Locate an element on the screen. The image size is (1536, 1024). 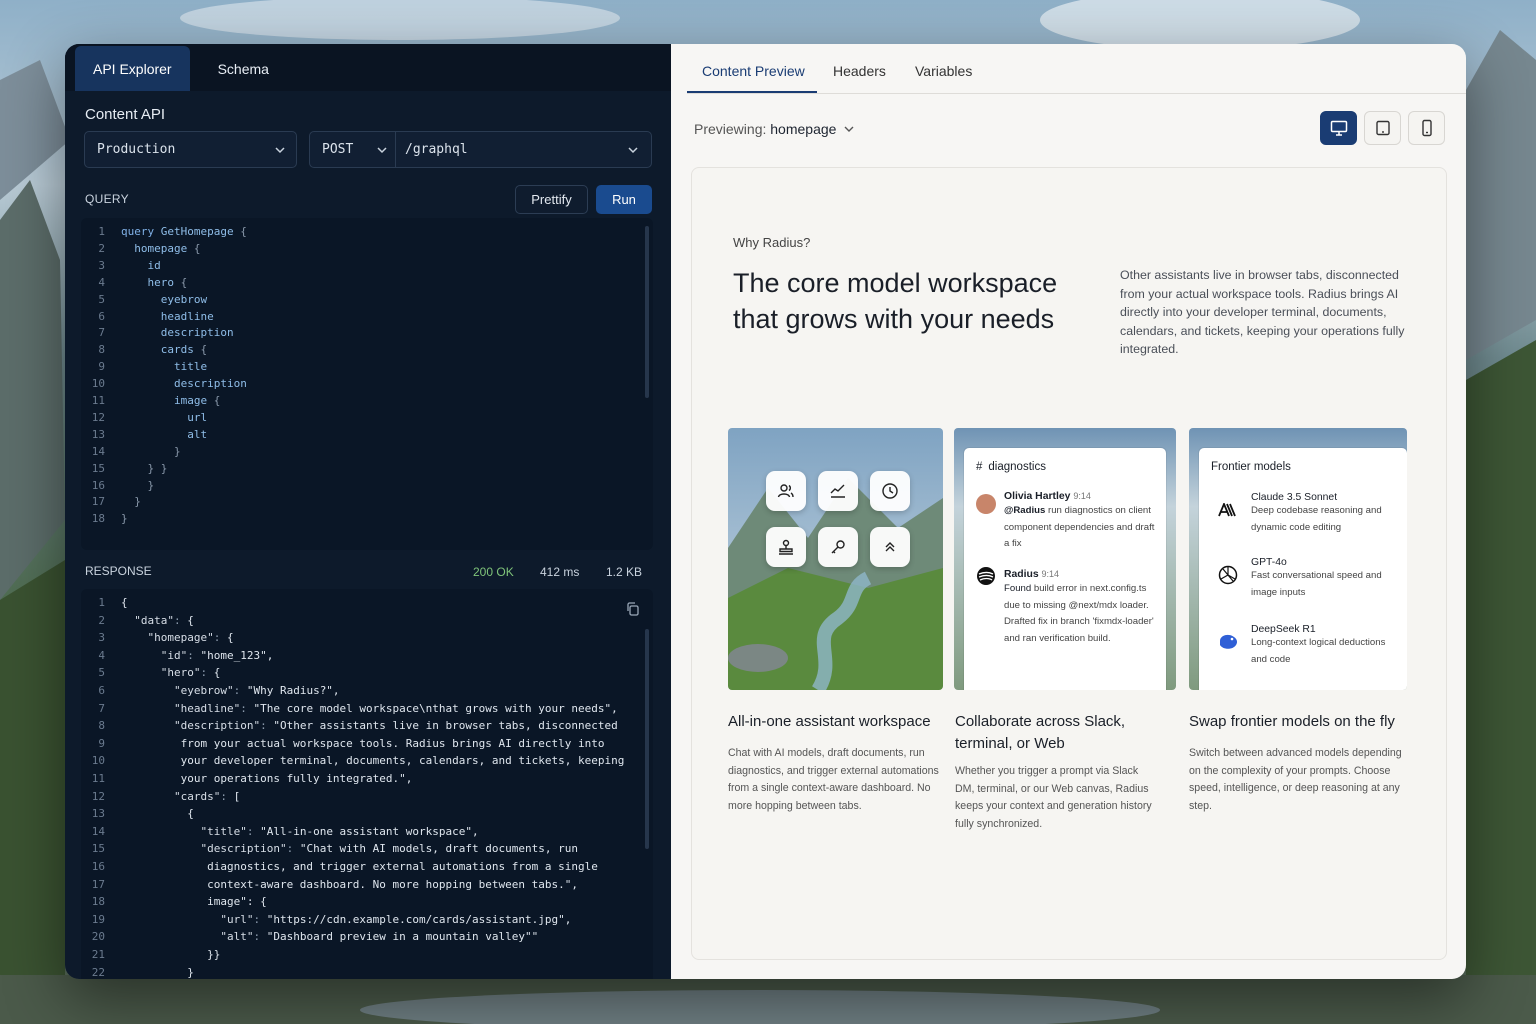
code-line: your operations fully integrated.", is located at coordinates (267, 778).